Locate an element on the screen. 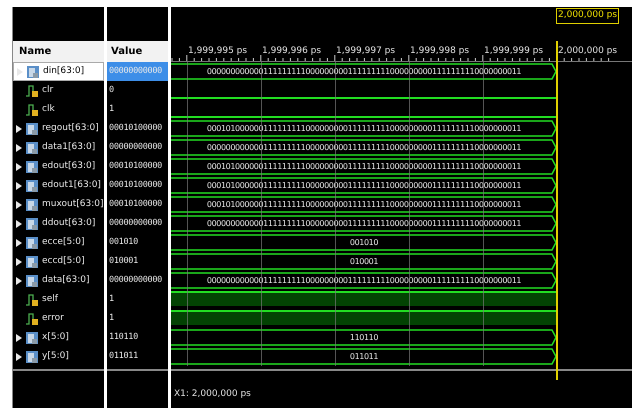 The height and width of the screenshot is (408, 636). cursor-time-label: 2,000,000 ps is located at coordinates (588, 16).